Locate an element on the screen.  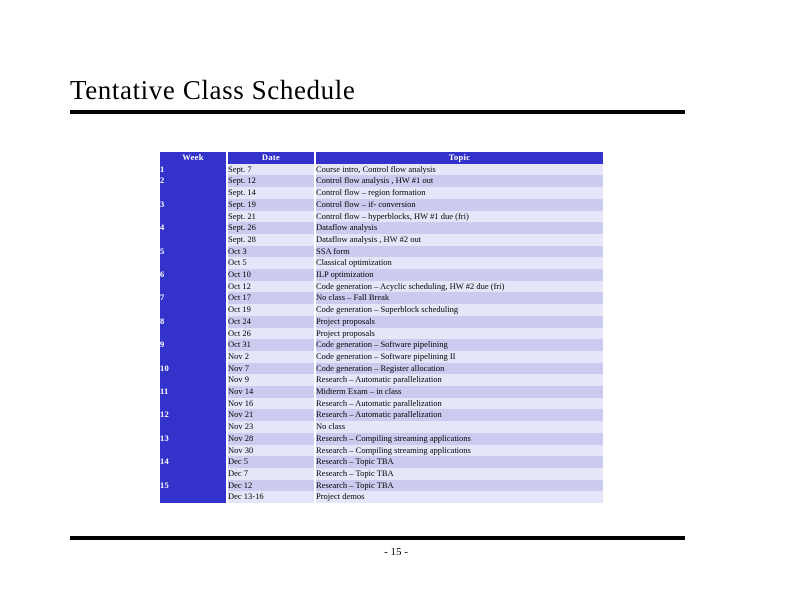
table-row: Nov 23 No class is located at coordinates (381, 427).